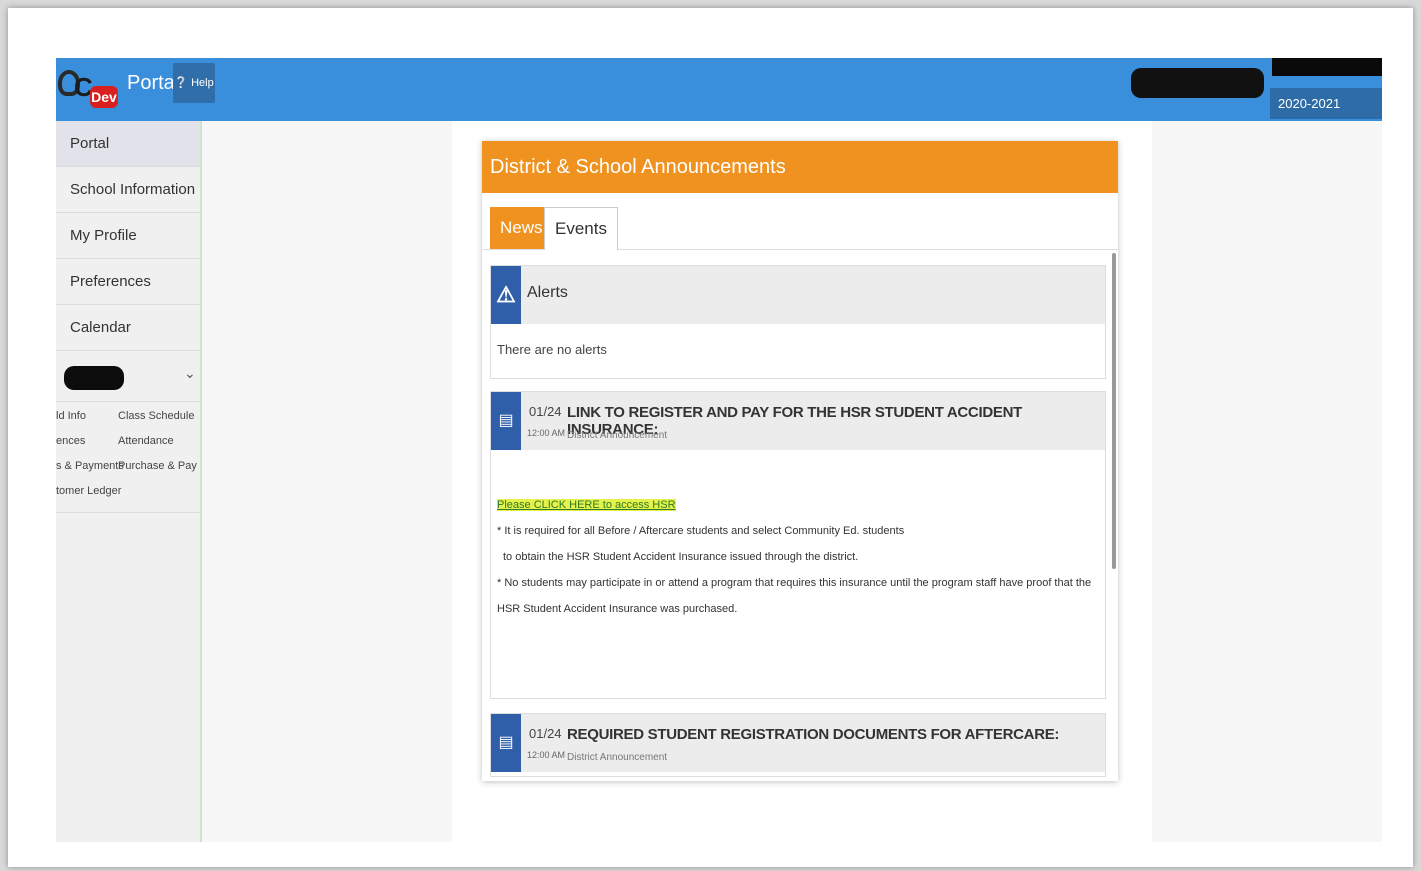 The image size is (1421, 871). I want to click on tab-events: Events, so click(581, 228).